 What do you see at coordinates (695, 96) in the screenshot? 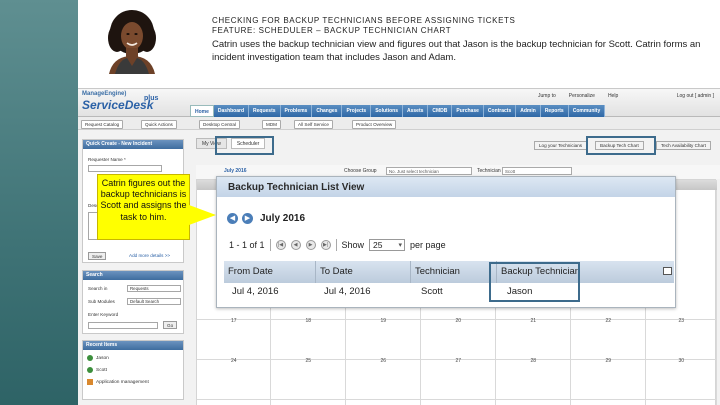
I see `logout-link: Log out [ admin ]` at bounding box center [695, 96].